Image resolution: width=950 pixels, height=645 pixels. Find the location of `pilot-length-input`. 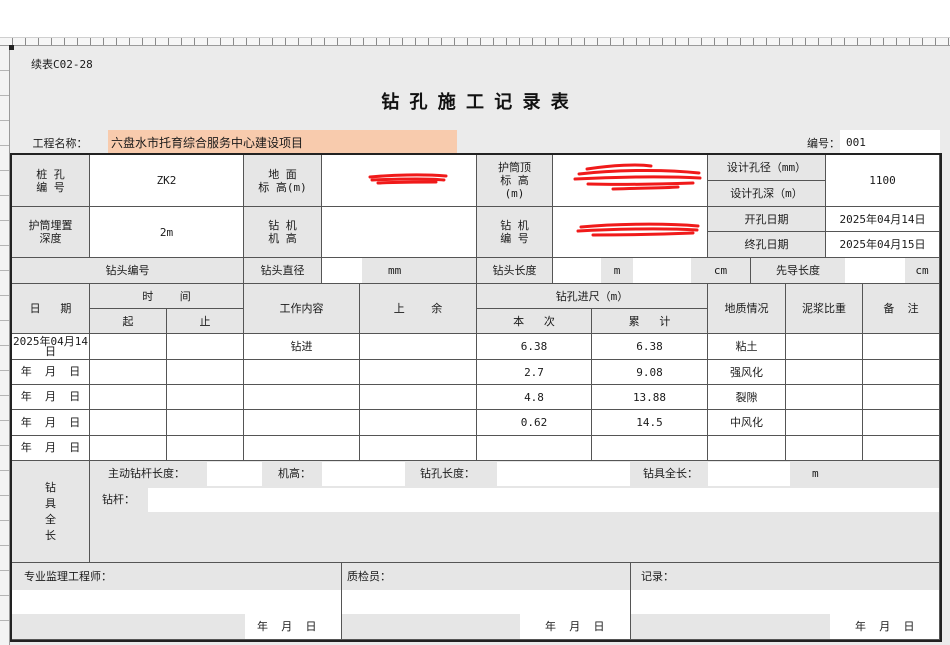

pilot-length-input is located at coordinates (875, 271).